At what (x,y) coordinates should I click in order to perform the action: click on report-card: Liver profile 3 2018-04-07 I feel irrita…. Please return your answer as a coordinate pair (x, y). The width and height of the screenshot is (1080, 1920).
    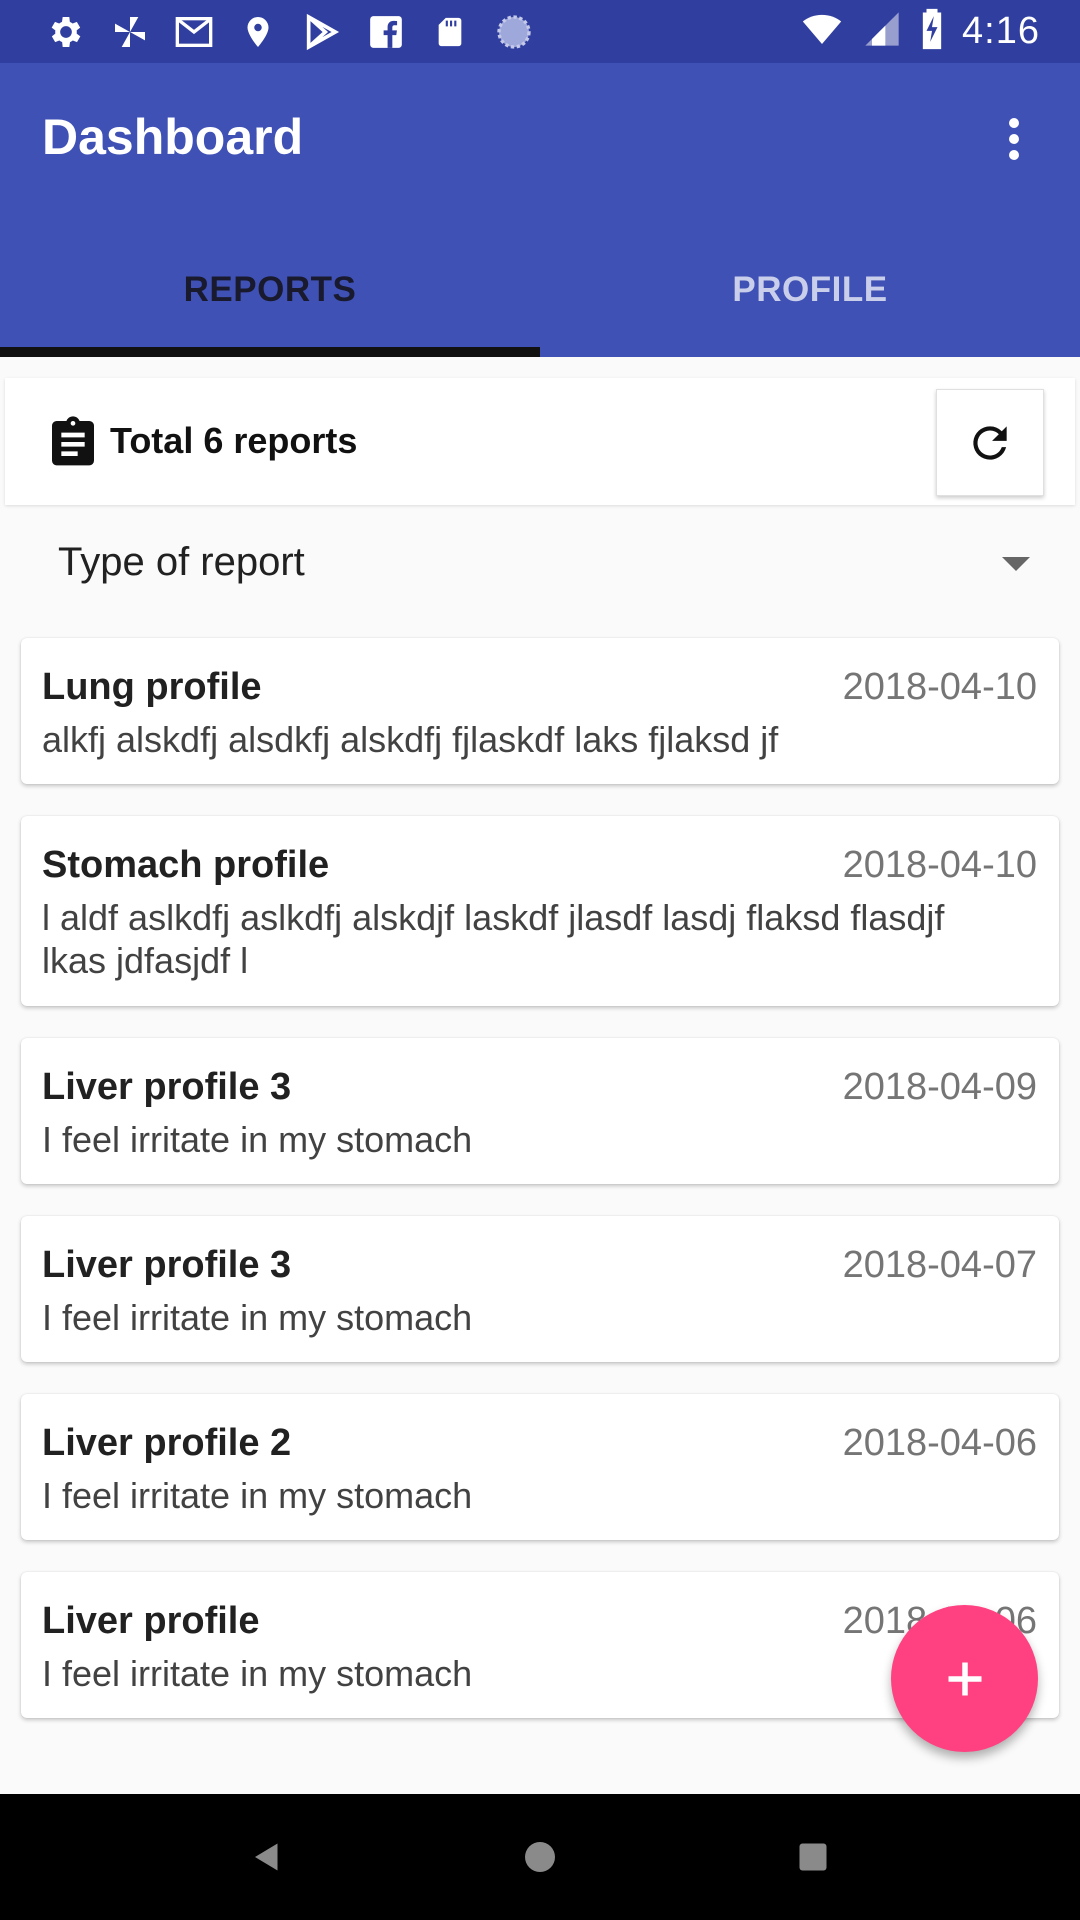
    Looking at the image, I should click on (540, 1289).